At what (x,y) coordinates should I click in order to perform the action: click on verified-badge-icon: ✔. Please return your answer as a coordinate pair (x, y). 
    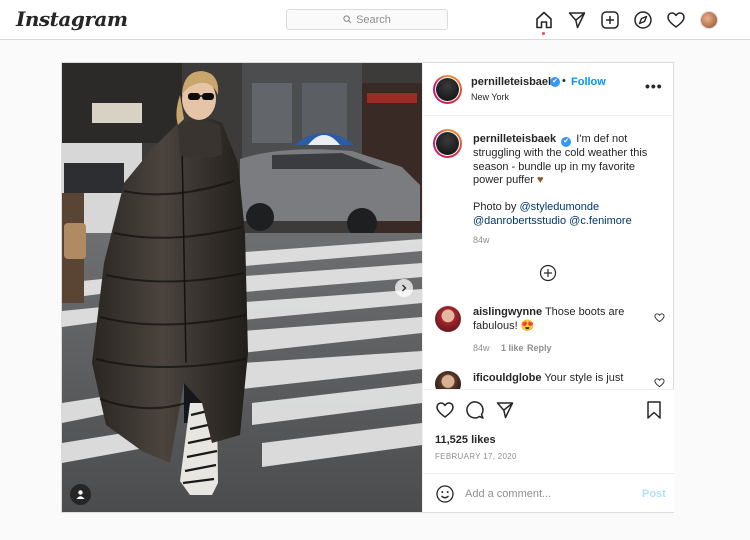
    Looking at the image, I should click on (555, 82).